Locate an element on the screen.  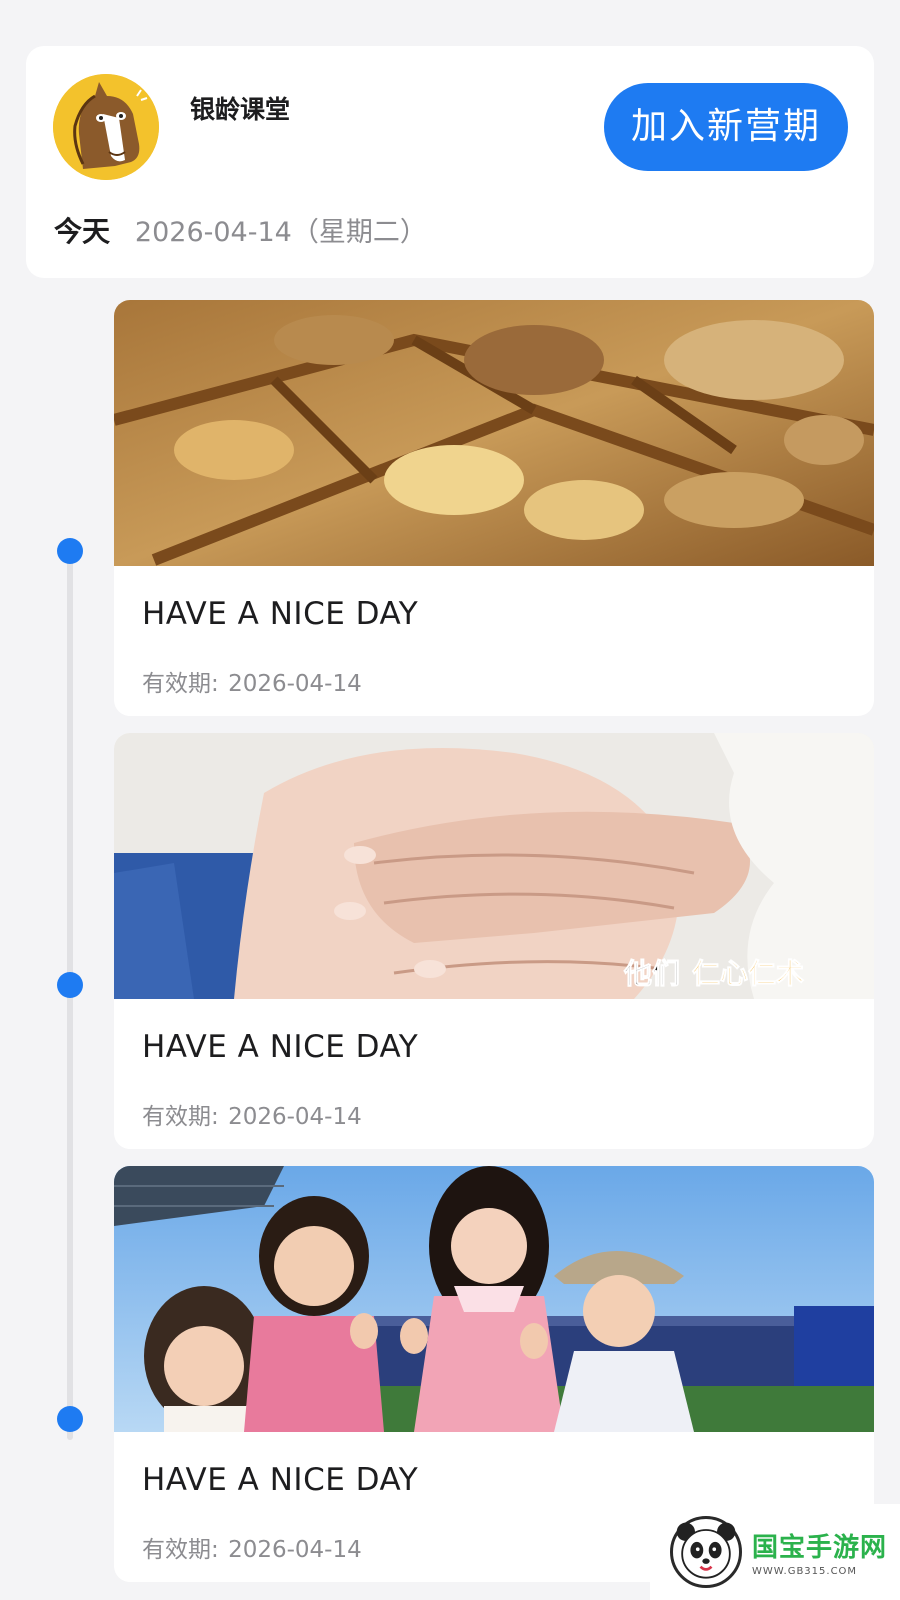
org-name: 银龄课堂 is located at coordinates (240, 109).